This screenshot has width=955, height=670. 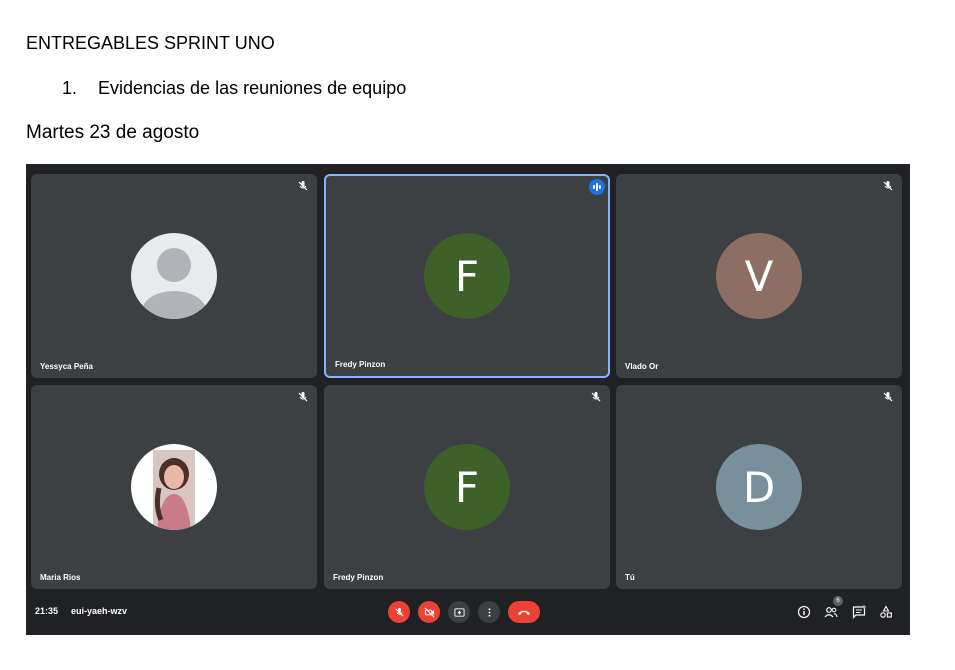 What do you see at coordinates (174, 283) in the screenshot?
I see `person-silhouette-icon` at bounding box center [174, 283].